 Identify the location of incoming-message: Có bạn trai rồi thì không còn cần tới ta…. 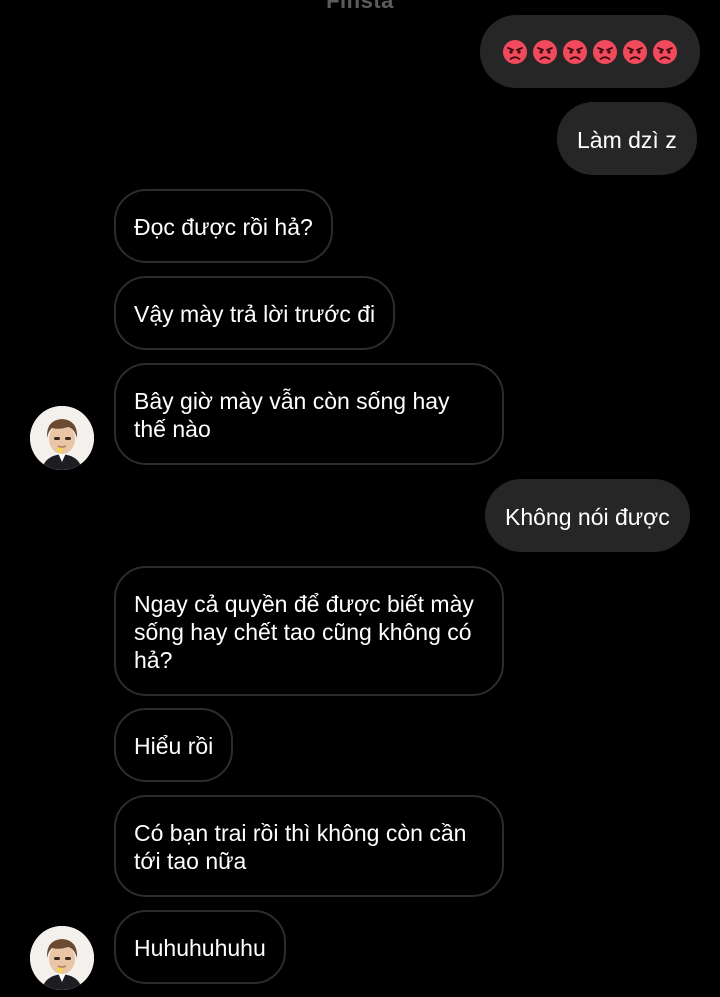
(309, 846).